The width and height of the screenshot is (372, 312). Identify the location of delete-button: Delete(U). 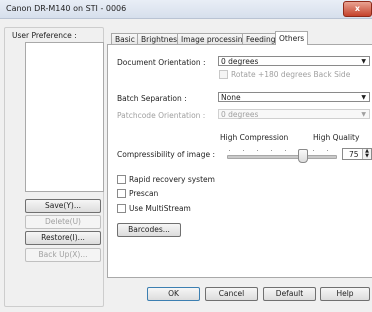
(63, 222).